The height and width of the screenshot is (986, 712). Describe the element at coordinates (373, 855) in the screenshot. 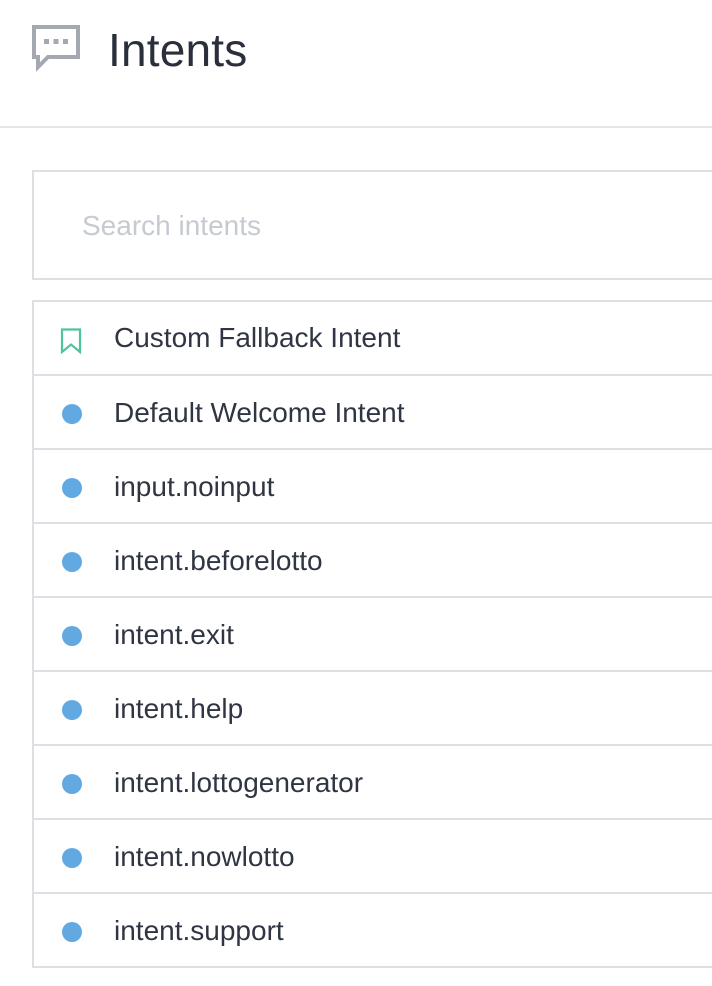

I see `intent-row-nowlotto: intent.nowlotto` at that location.